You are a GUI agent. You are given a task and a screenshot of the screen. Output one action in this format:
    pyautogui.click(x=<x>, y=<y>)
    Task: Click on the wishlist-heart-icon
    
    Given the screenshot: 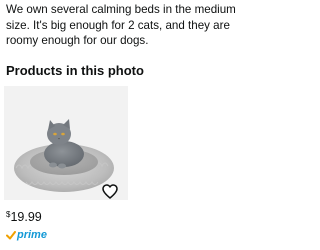 What is the action you would take?
    pyautogui.click(x=110, y=191)
    